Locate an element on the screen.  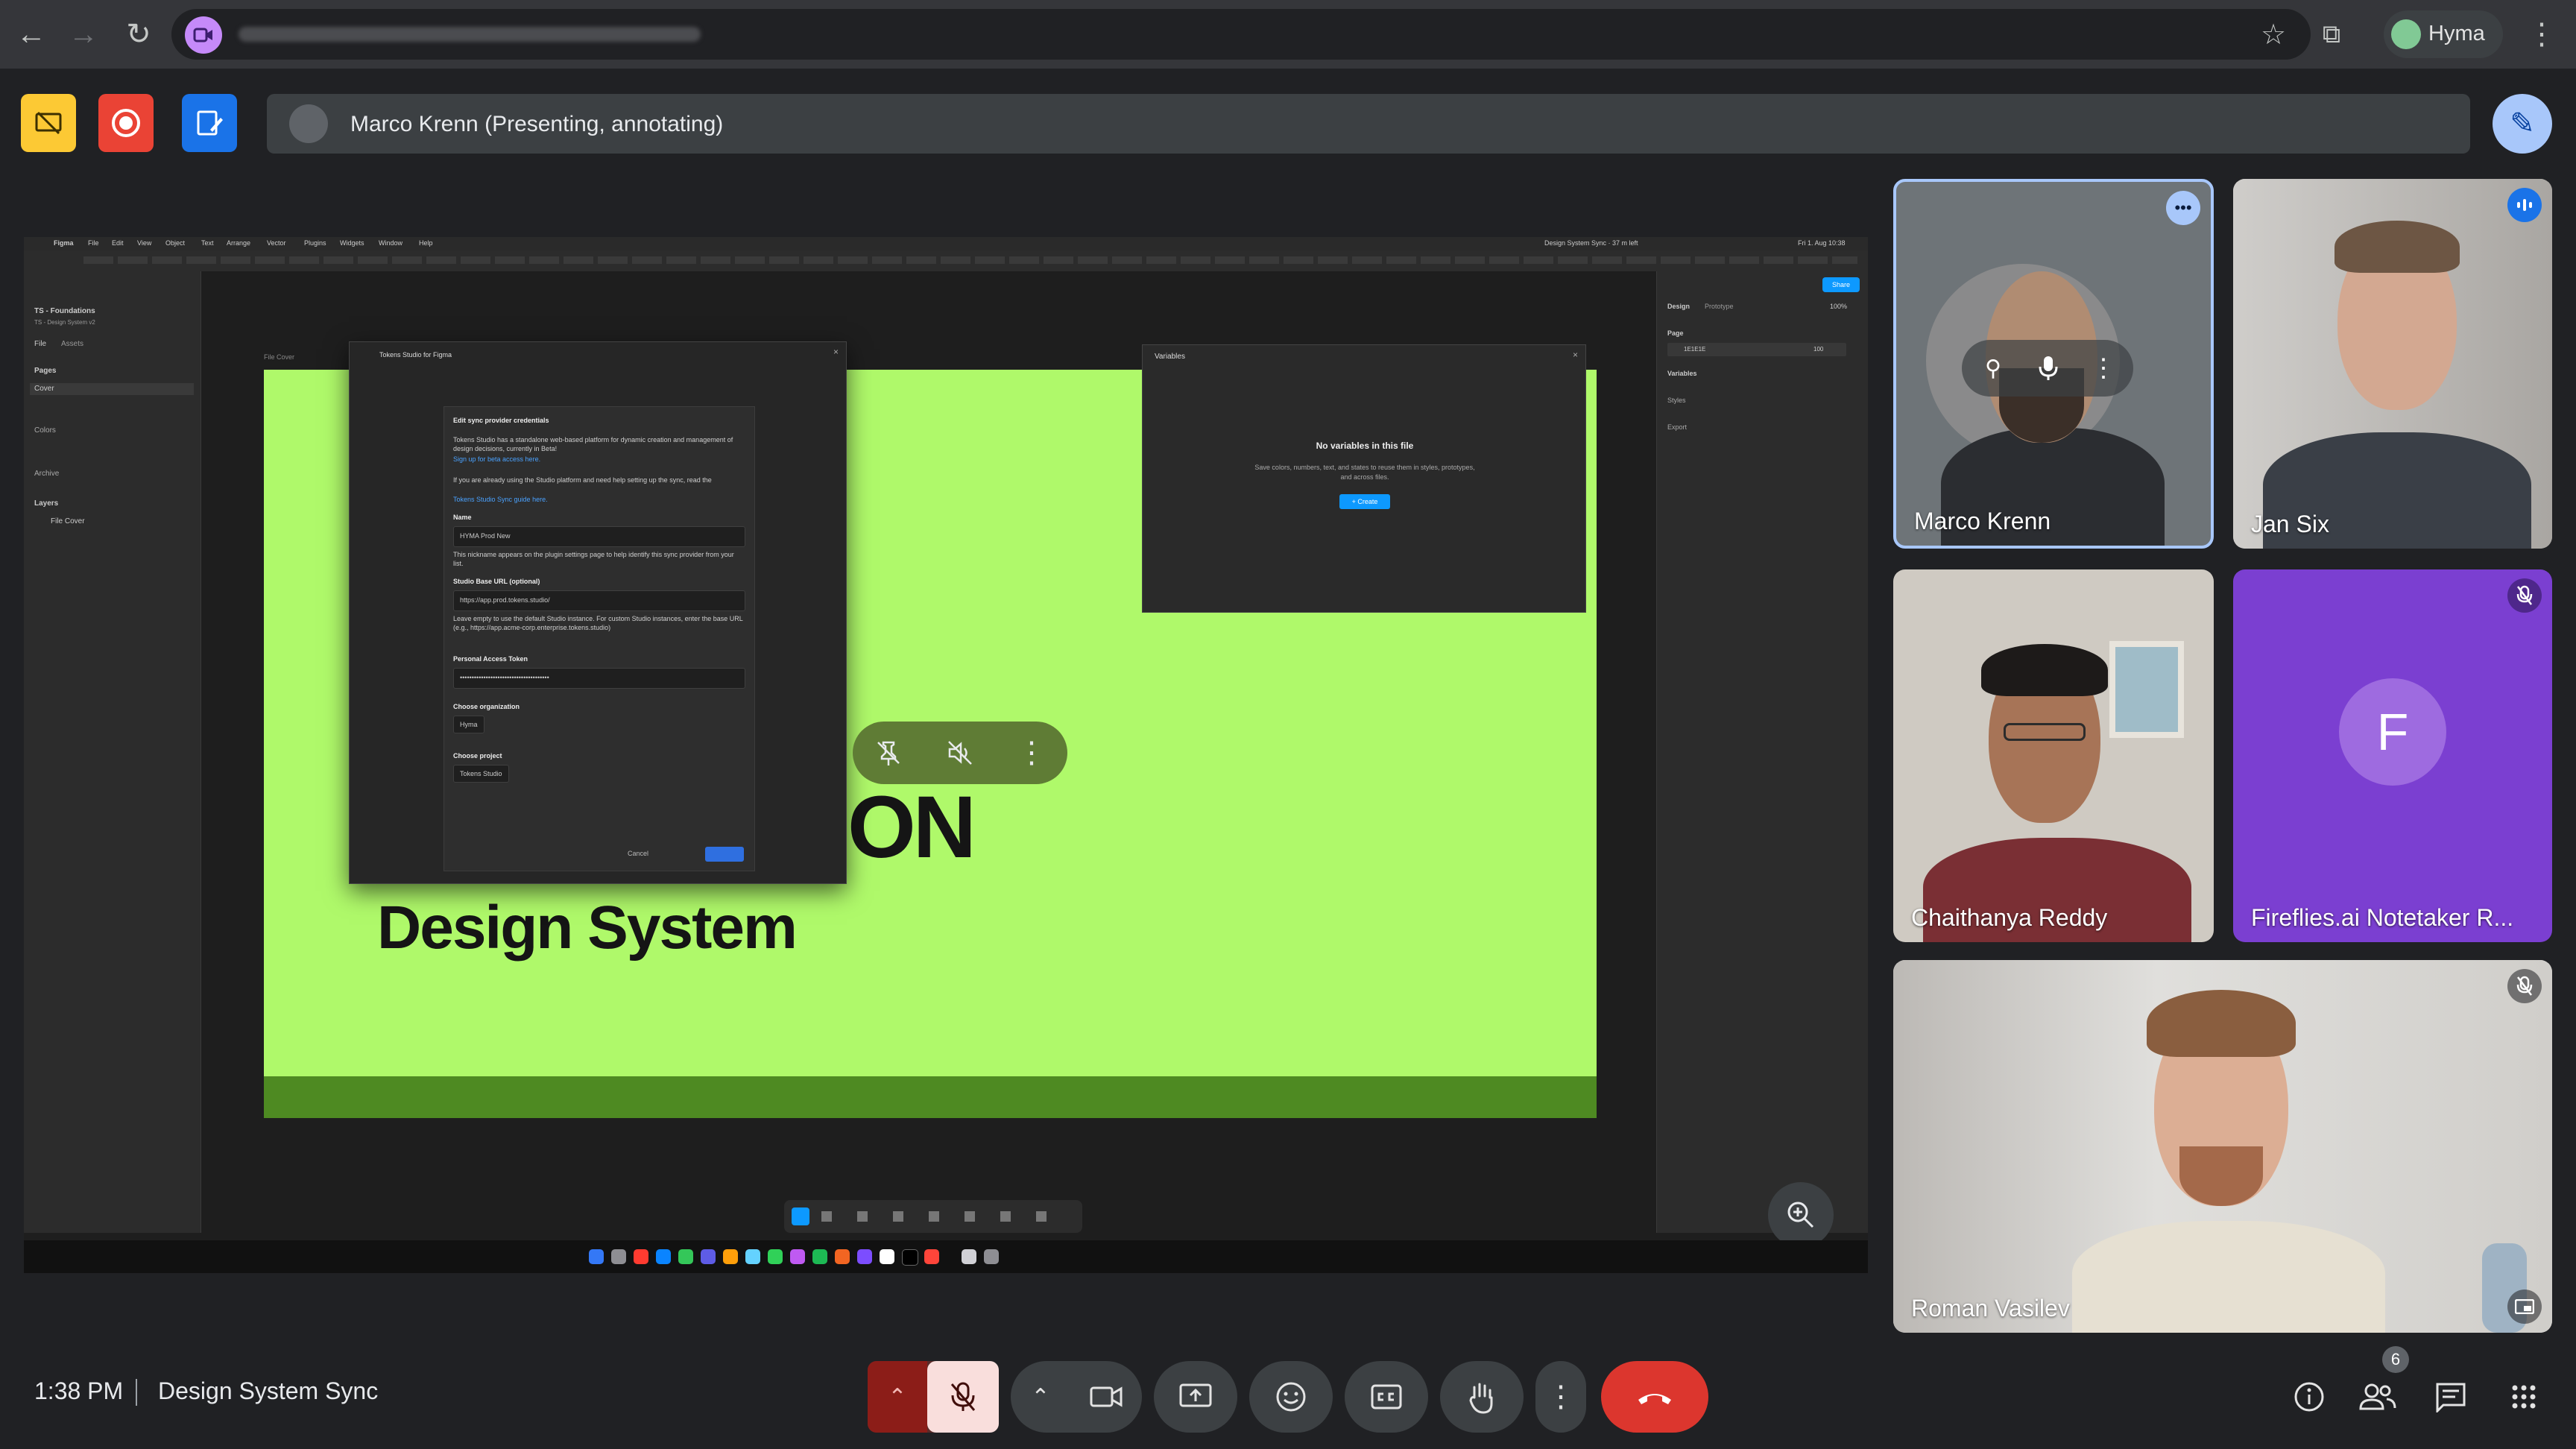
mic-icon is located at coordinates (2048, 368).